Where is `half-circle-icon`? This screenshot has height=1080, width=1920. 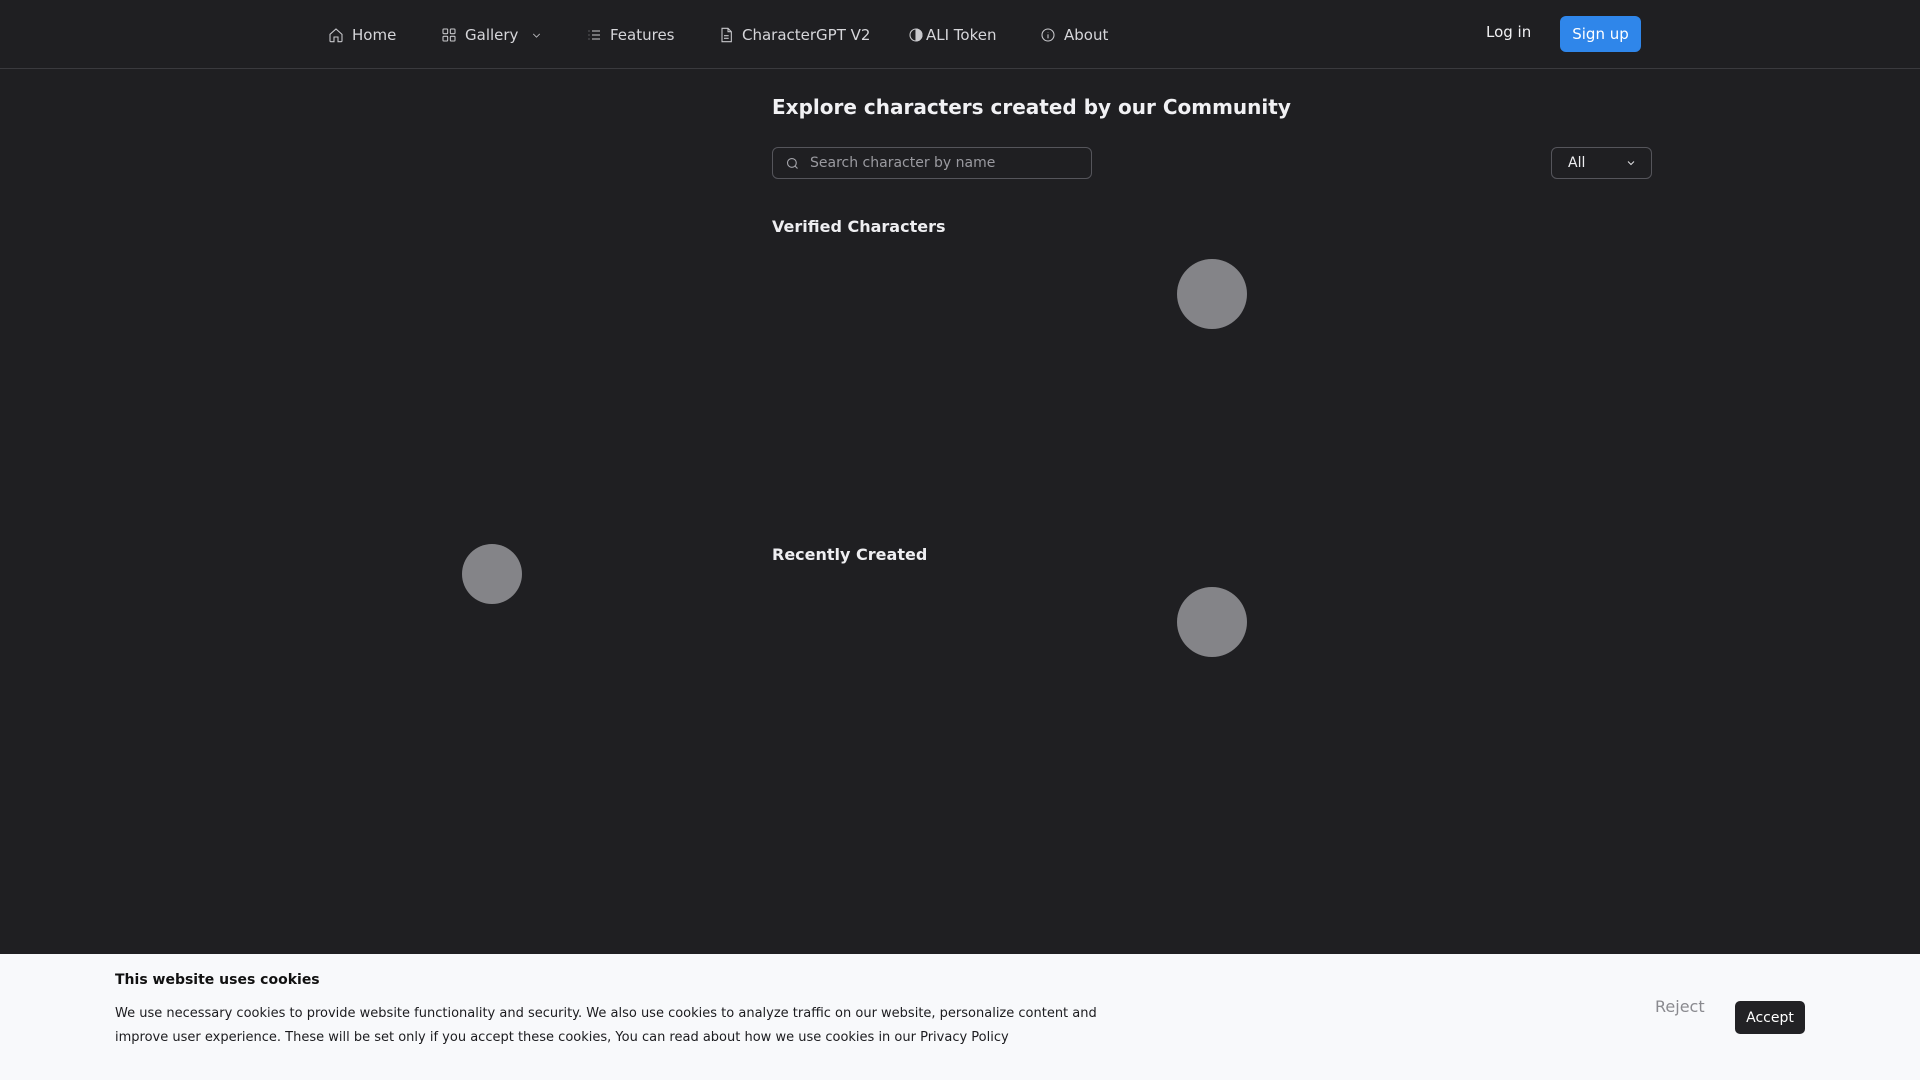 half-circle-icon is located at coordinates (916, 35).